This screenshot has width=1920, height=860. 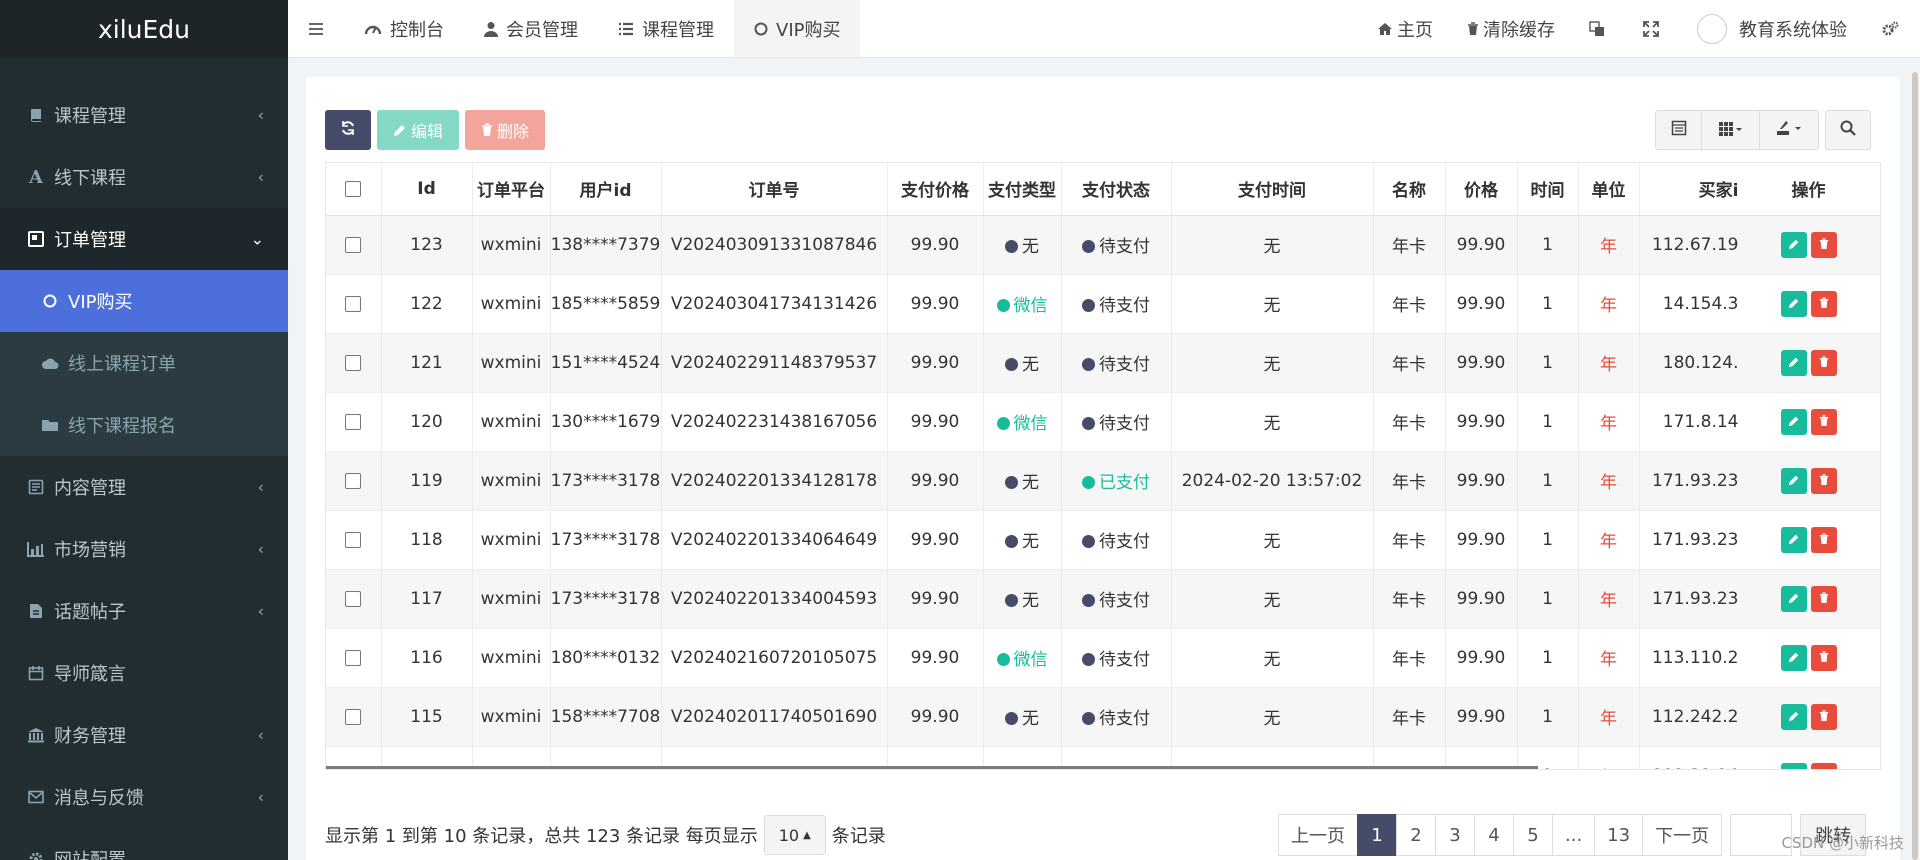 What do you see at coordinates (144, 239) in the screenshot?
I see `sidebar-item-order: 订单管理 ⌄` at bounding box center [144, 239].